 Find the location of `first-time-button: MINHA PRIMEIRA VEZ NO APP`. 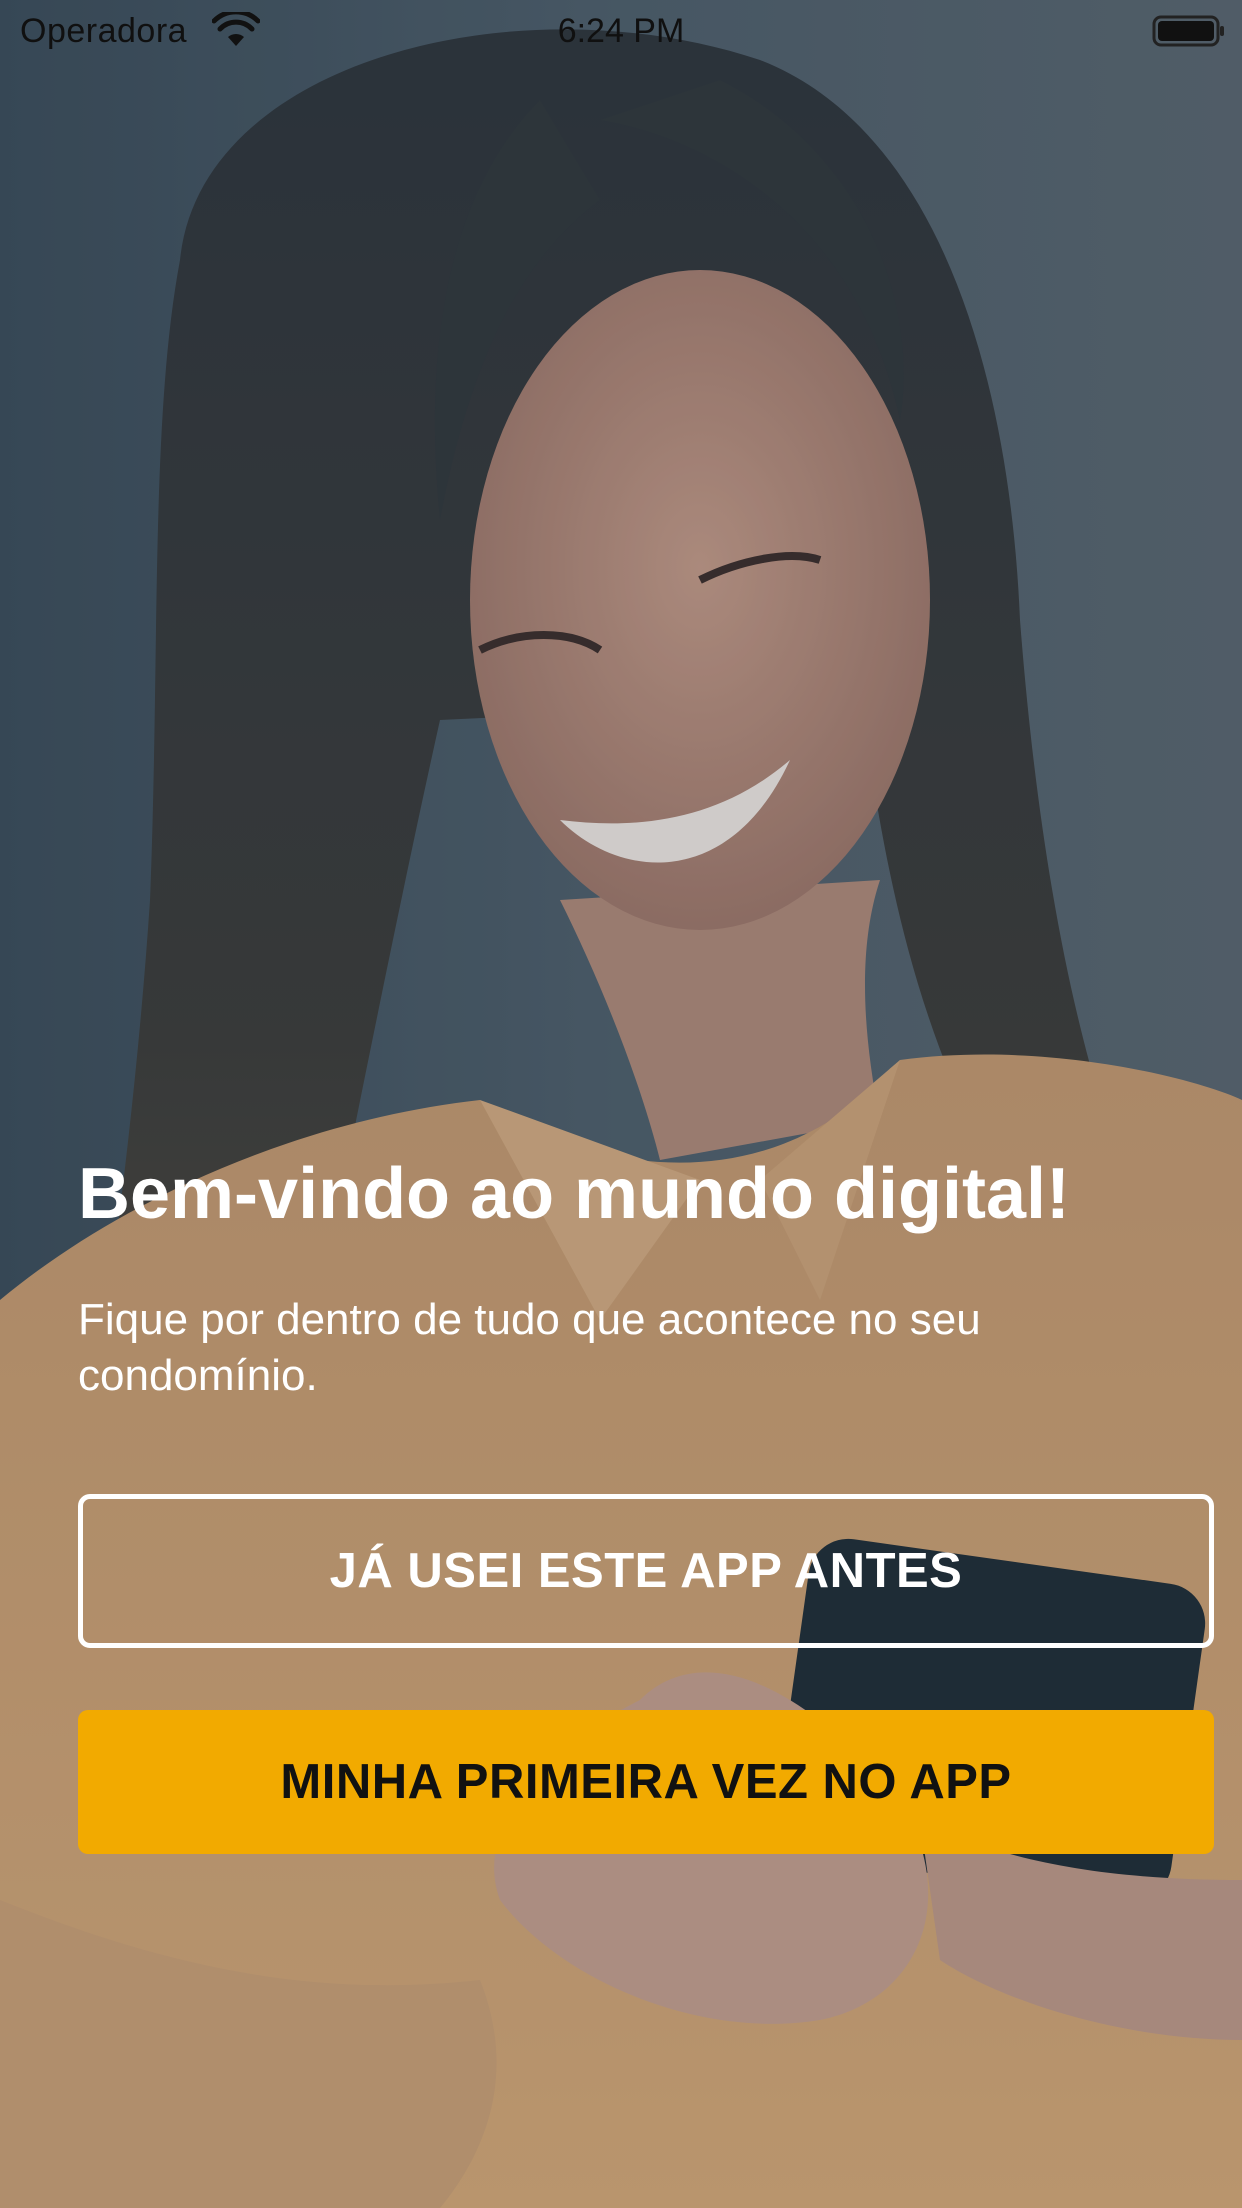

first-time-button: MINHA PRIMEIRA VEZ NO APP is located at coordinates (646, 1782).